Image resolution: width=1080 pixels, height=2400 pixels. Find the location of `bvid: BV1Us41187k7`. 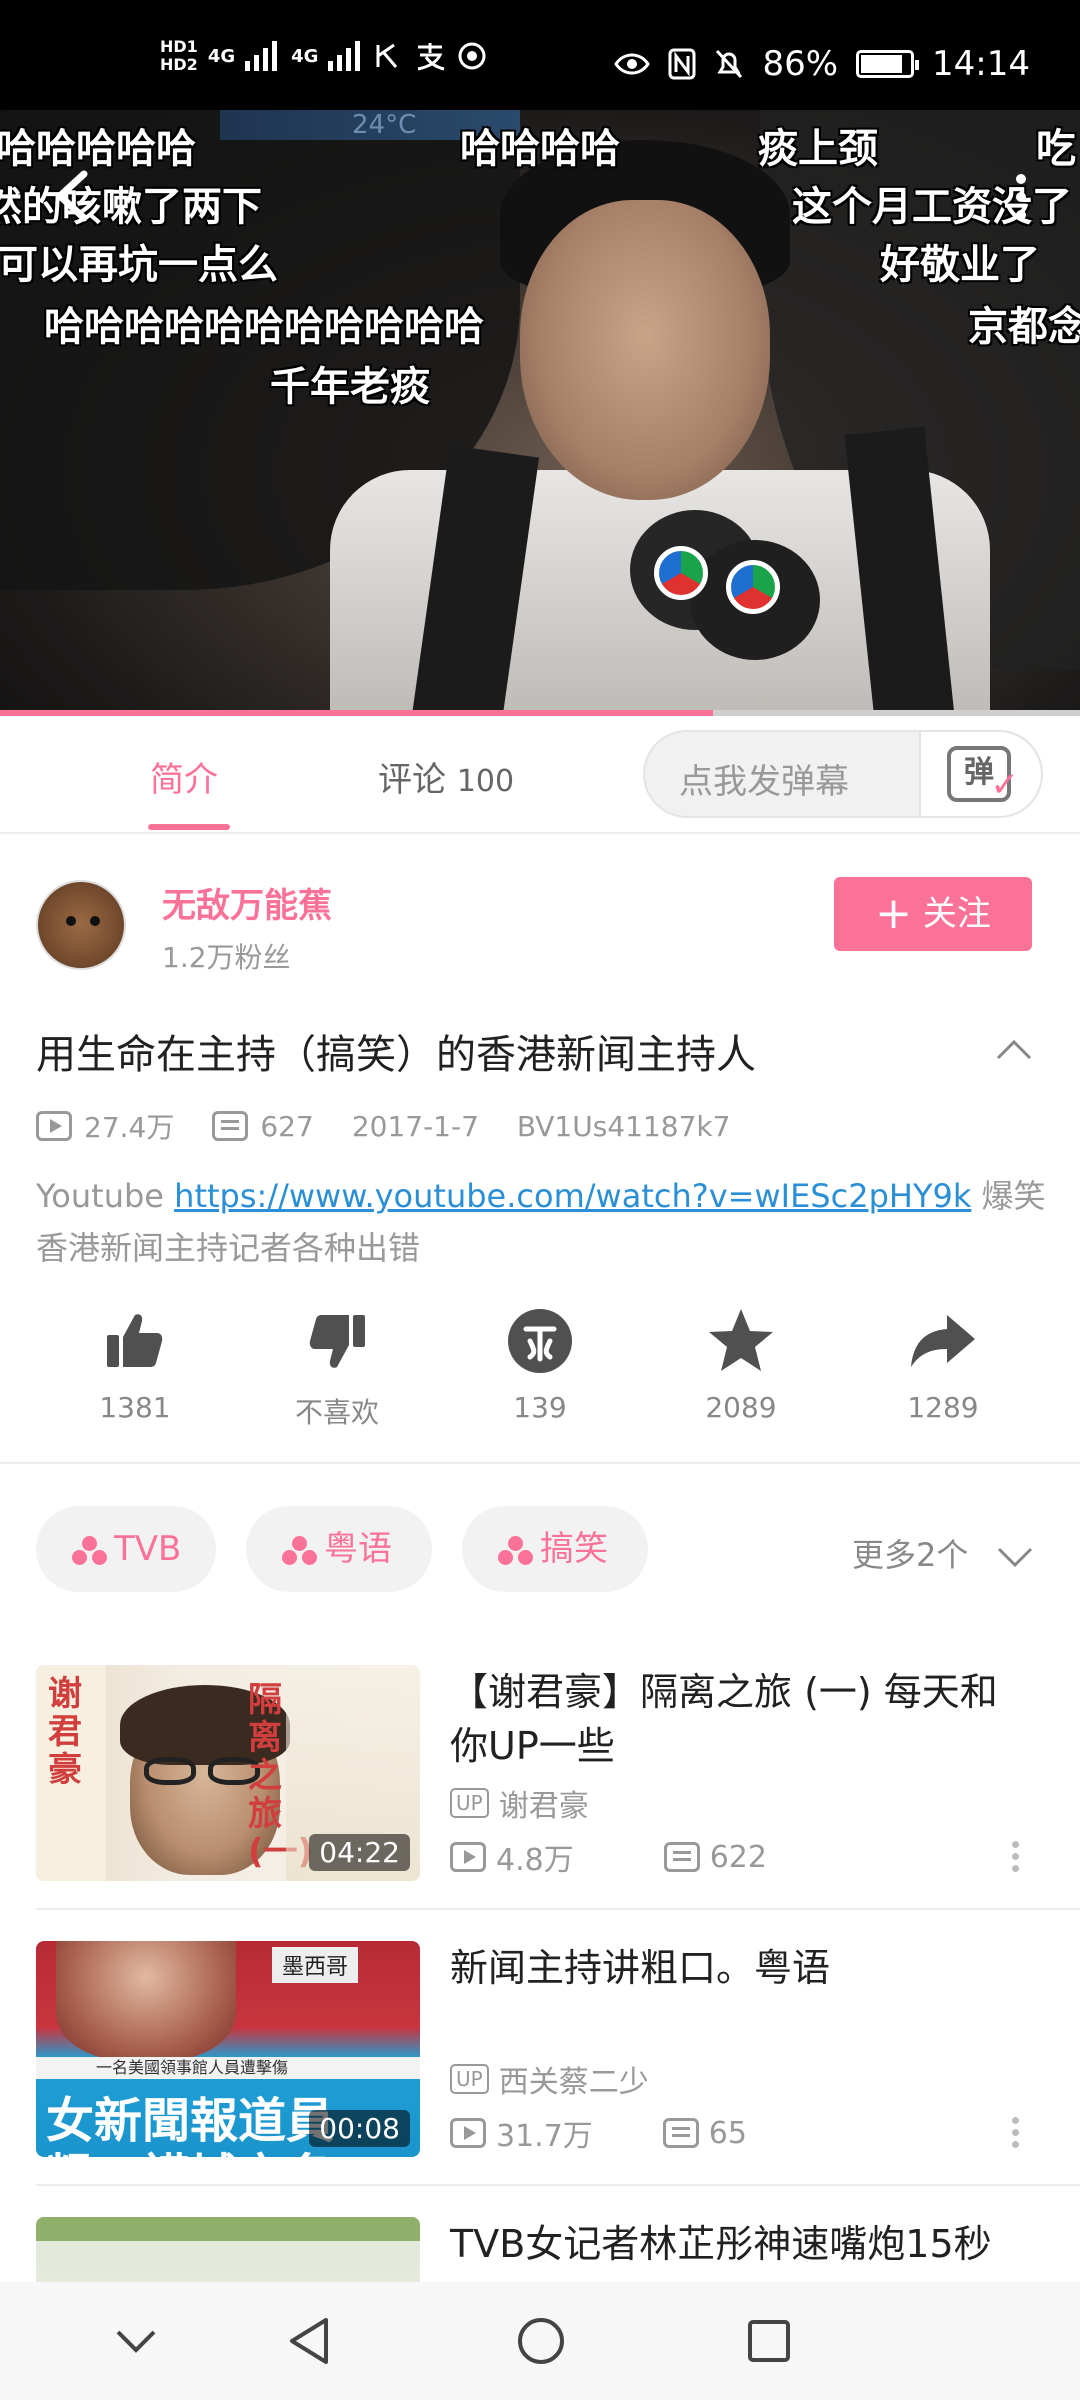

bvid: BV1Us41187k7 is located at coordinates (623, 1126).